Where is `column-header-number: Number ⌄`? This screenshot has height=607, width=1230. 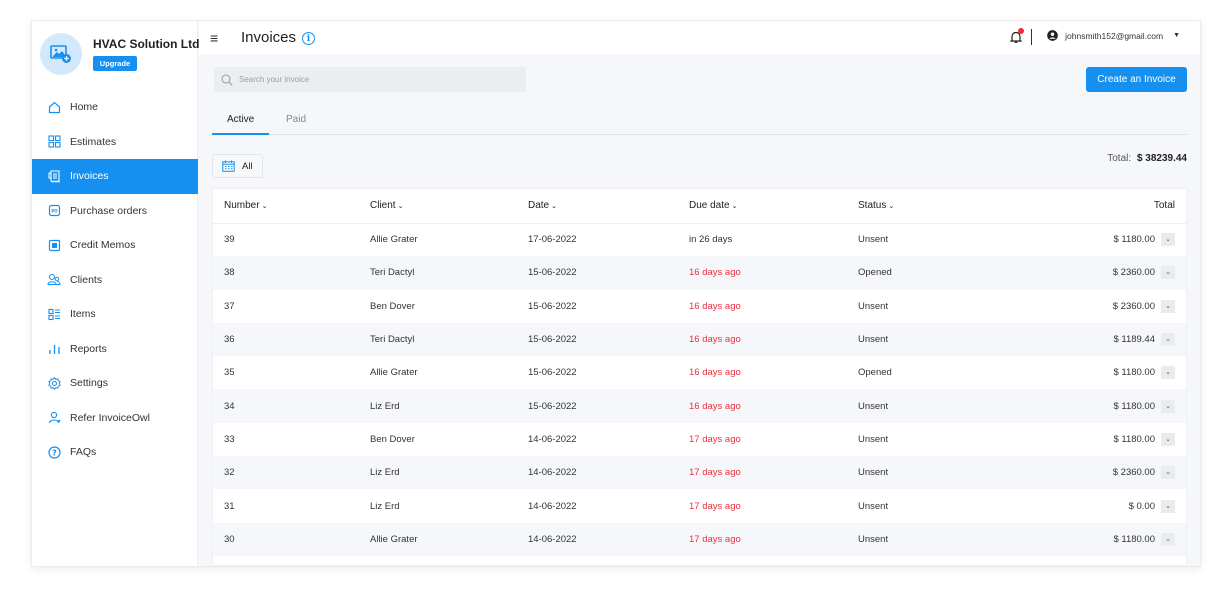
column-header-number: Number ⌄ is located at coordinates (291, 206).